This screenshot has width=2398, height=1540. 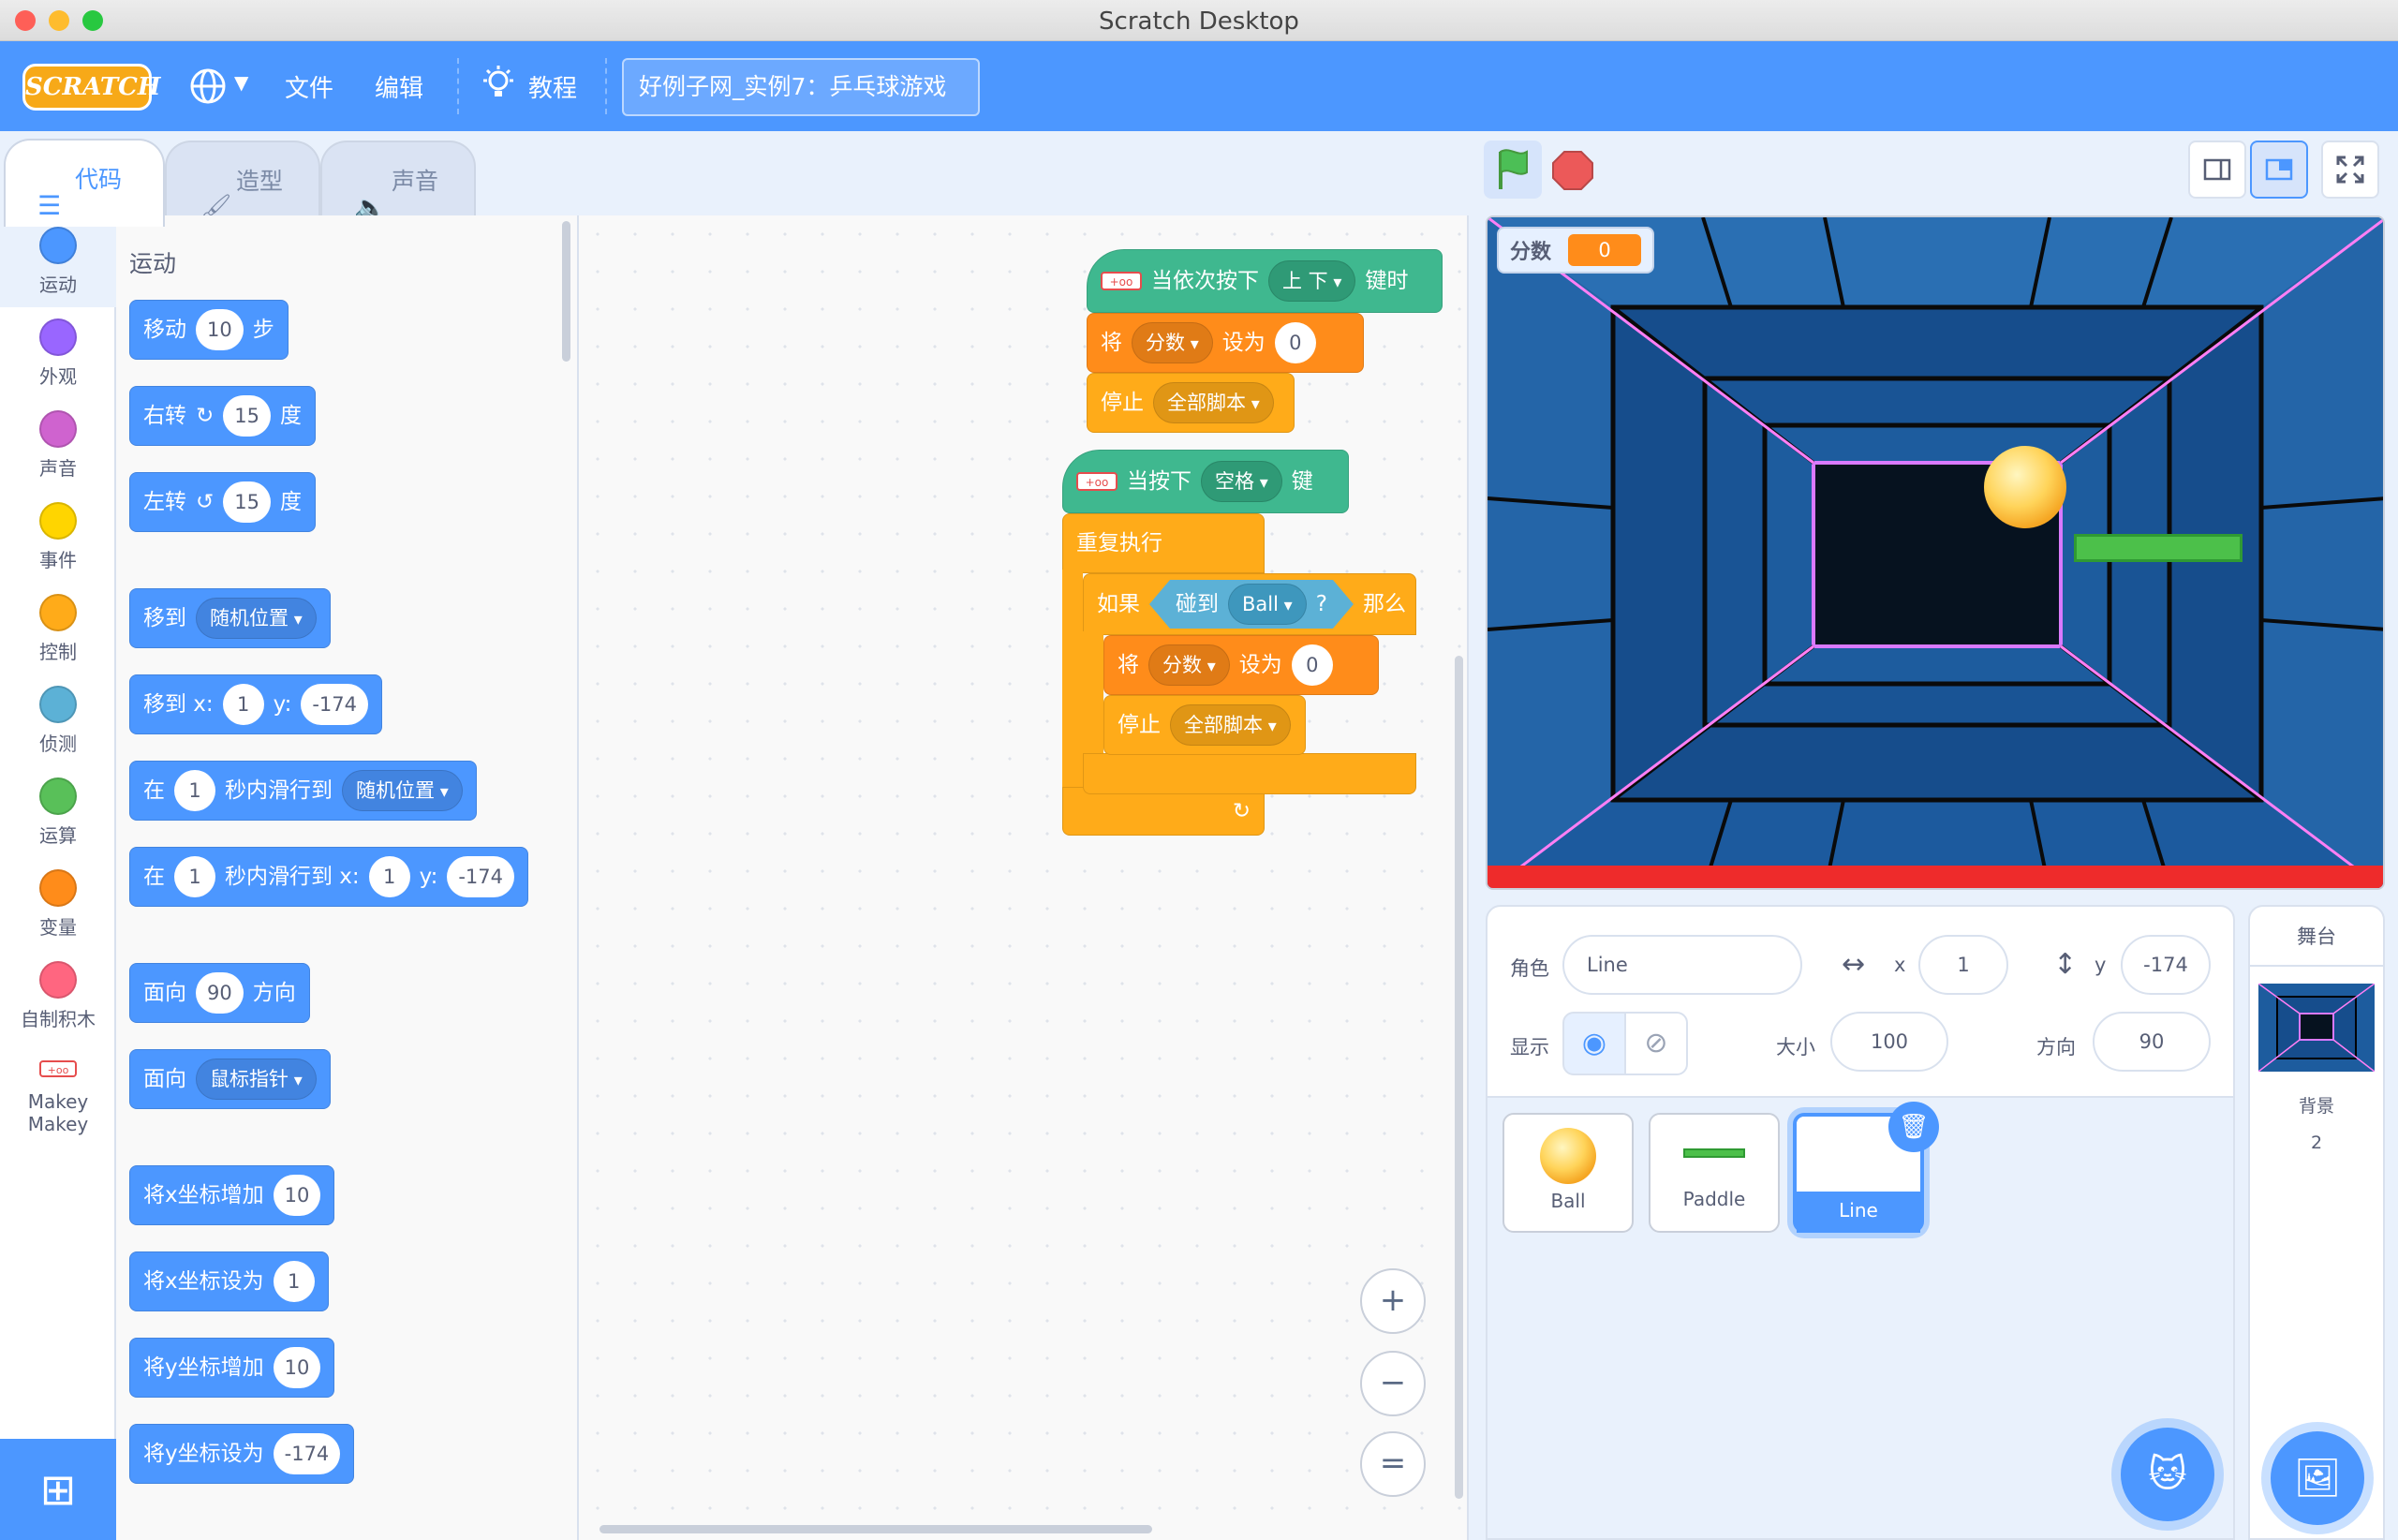 I want to click on block-turn-right: 右转 ↻ 15 度, so click(x=223, y=416).